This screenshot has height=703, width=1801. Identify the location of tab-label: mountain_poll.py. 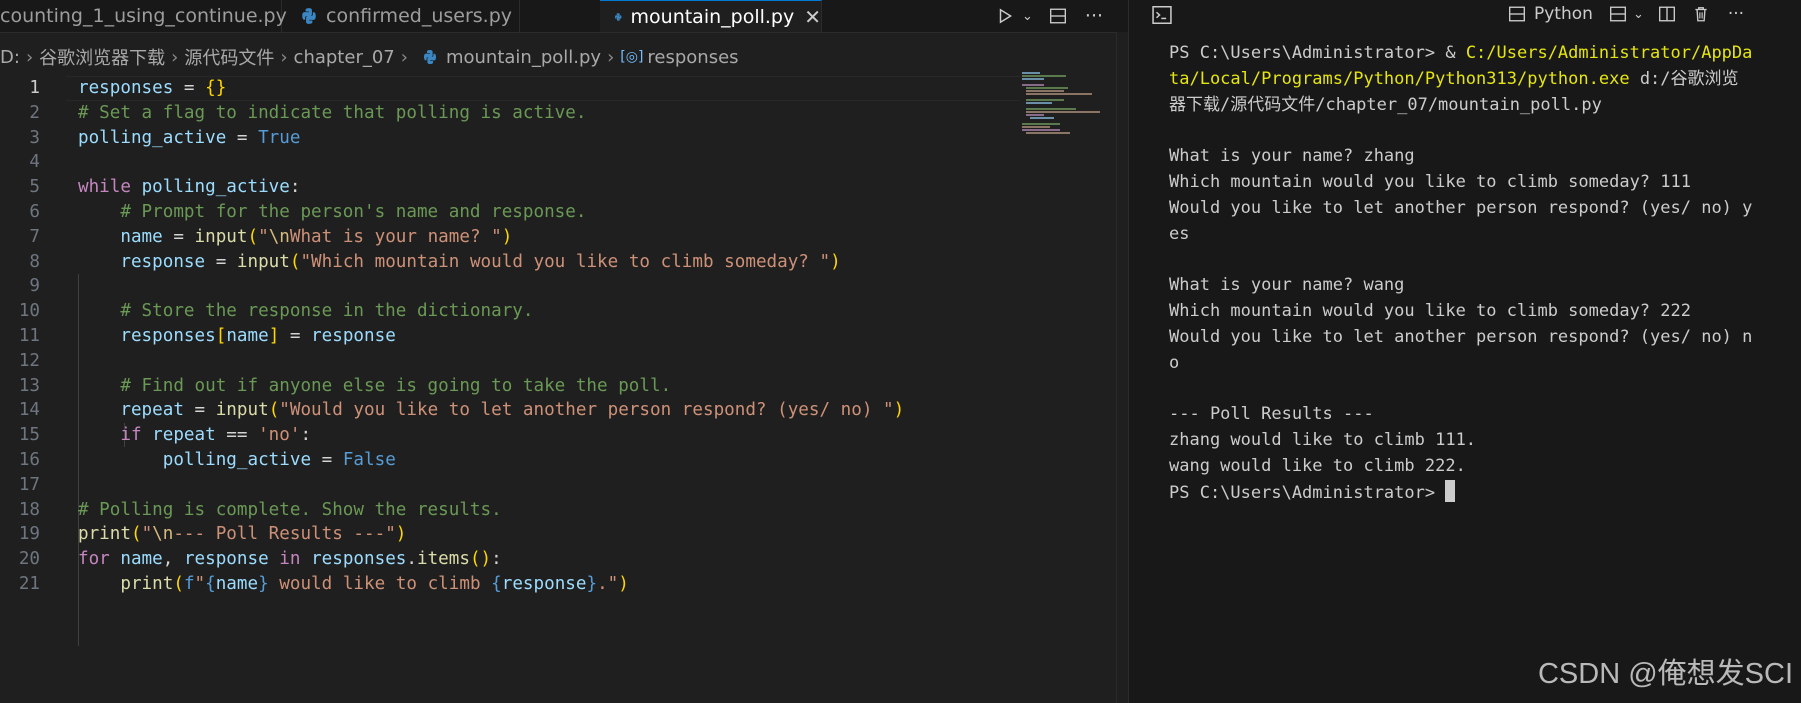
(712, 16).